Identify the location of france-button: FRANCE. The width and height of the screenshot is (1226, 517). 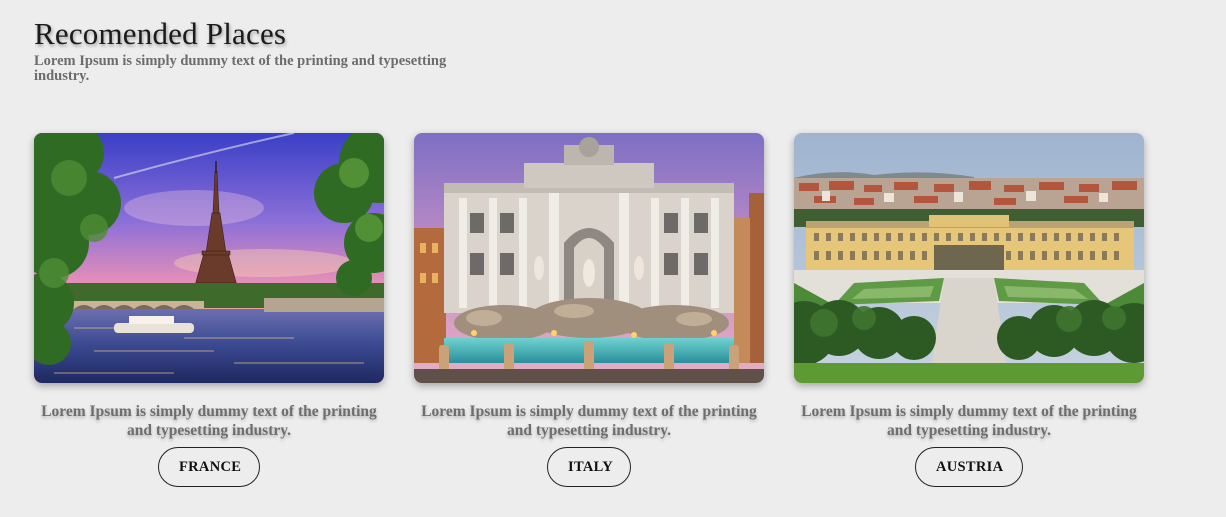
(209, 467).